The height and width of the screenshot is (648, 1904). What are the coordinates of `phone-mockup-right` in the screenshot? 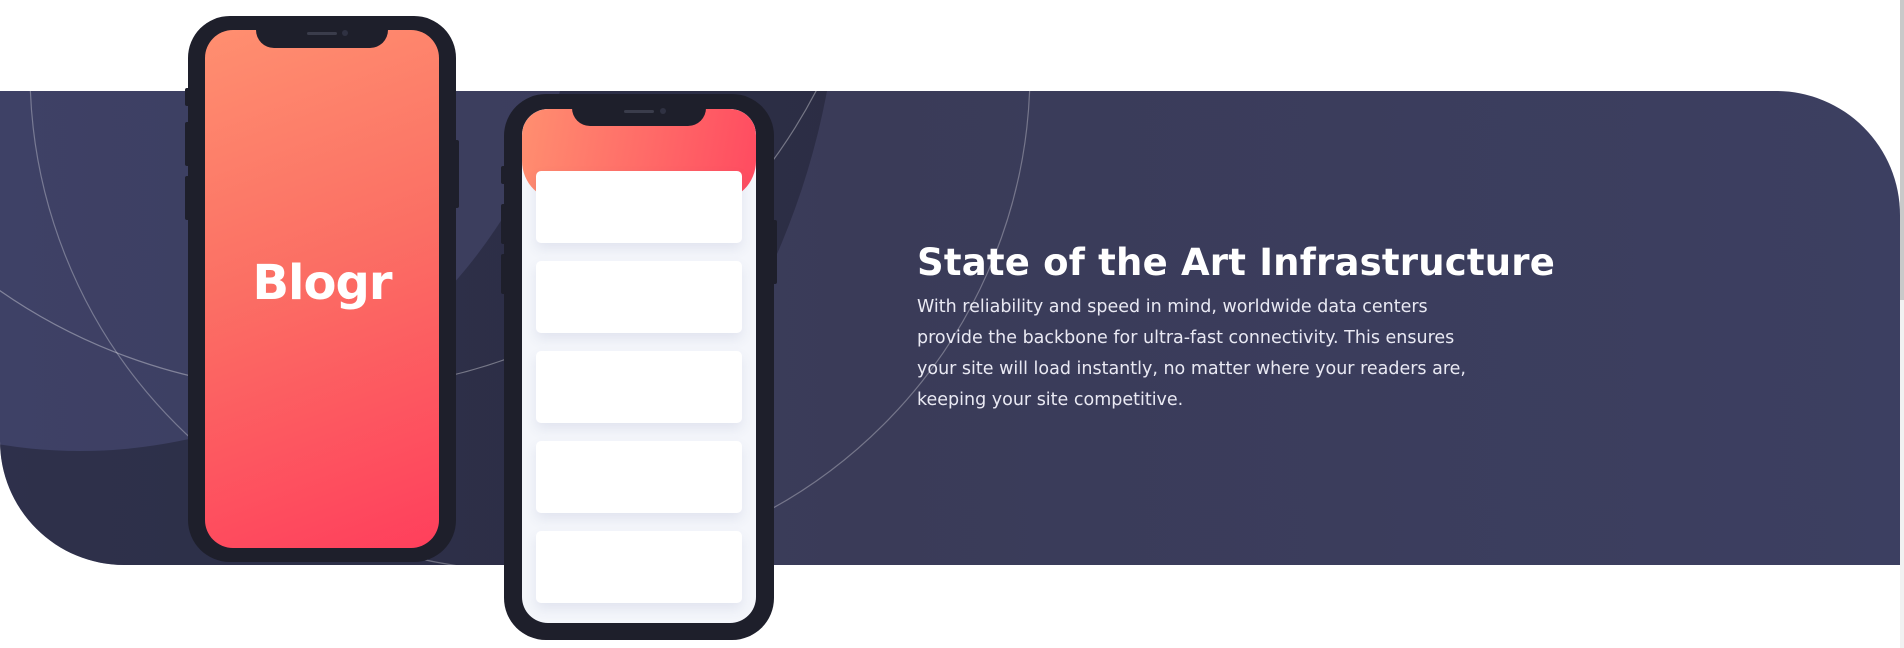 It's located at (639, 367).